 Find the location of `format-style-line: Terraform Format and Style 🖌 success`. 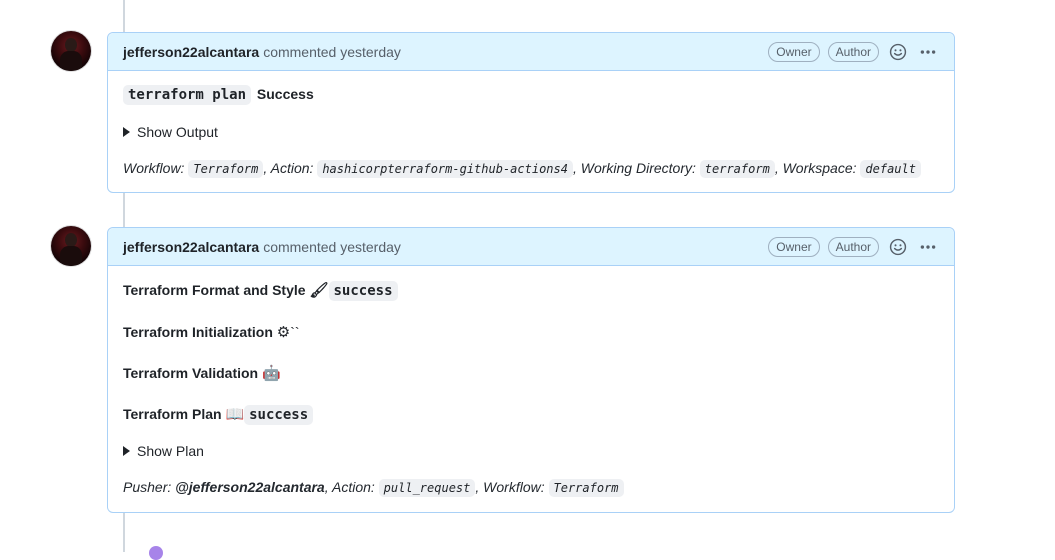

format-style-line: Terraform Format and Style 🖌 success is located at coordinates (260, 291).